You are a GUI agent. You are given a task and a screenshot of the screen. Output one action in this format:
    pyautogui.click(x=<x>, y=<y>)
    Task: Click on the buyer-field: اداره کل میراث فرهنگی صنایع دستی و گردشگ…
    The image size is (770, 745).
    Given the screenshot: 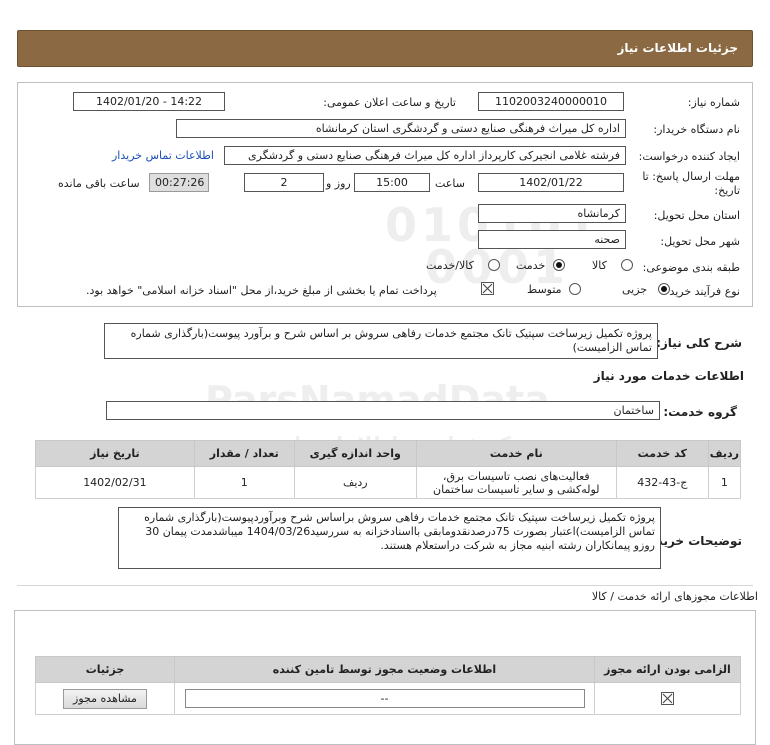 What is the action you would take?
    pyautogui.click(x=401, y=128)
    